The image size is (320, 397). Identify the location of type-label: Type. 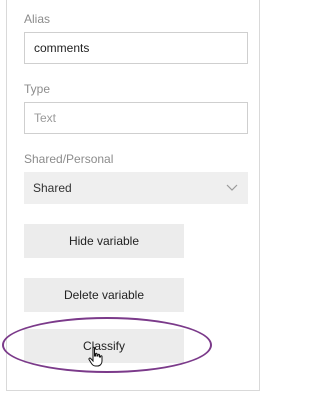
(37, 89).